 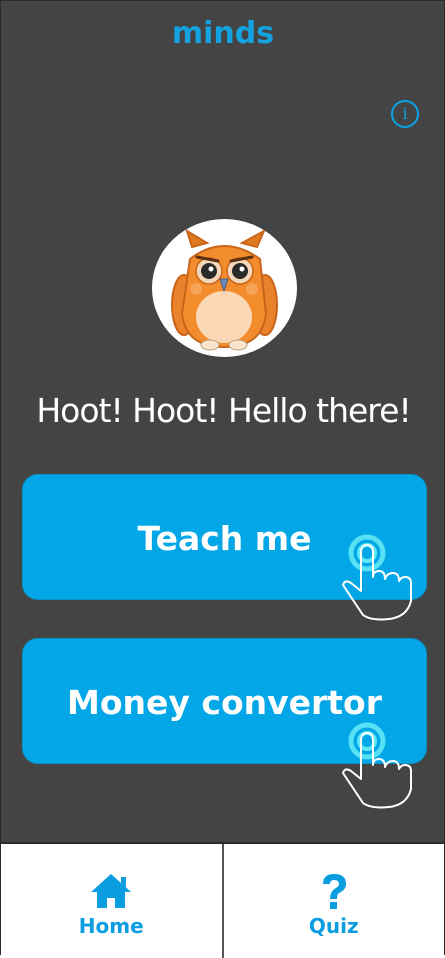 I want to click on teach-me-label: Teach me, so click(x=224, y=538).